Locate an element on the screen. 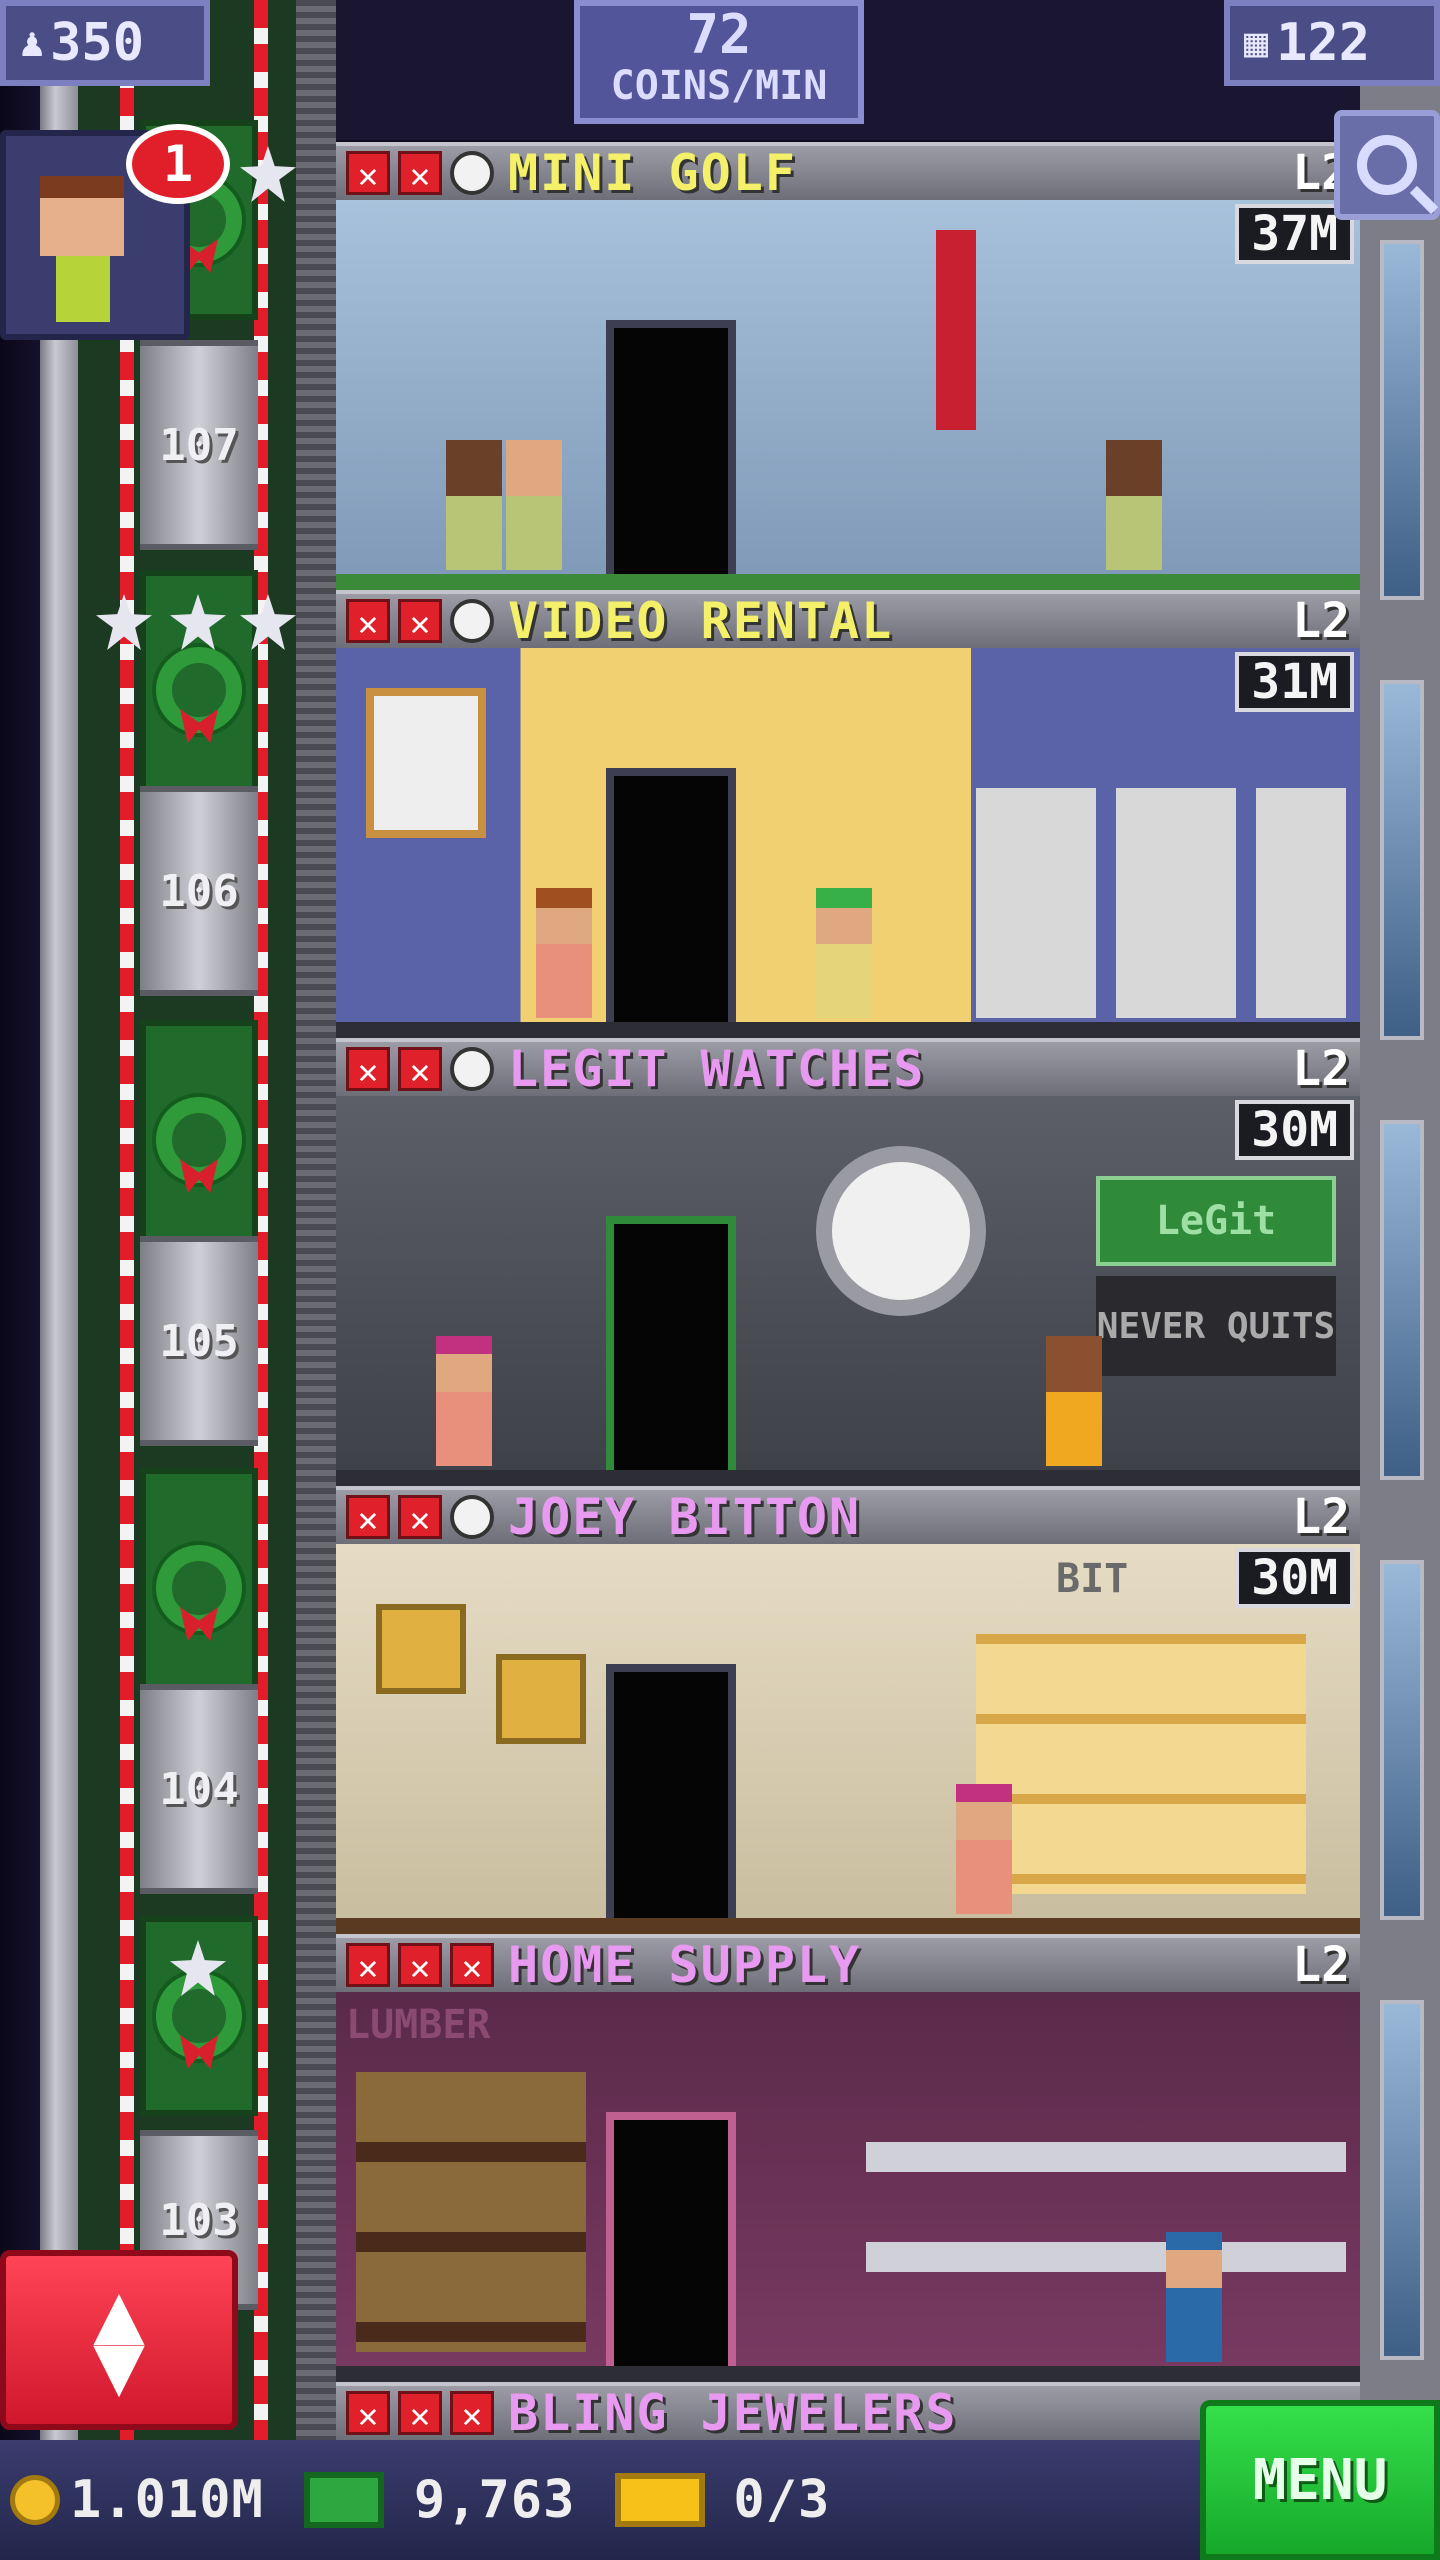 This screenshot has width=1440, height=2560. handbag-shelves is located at coordinates (1141, 1764).